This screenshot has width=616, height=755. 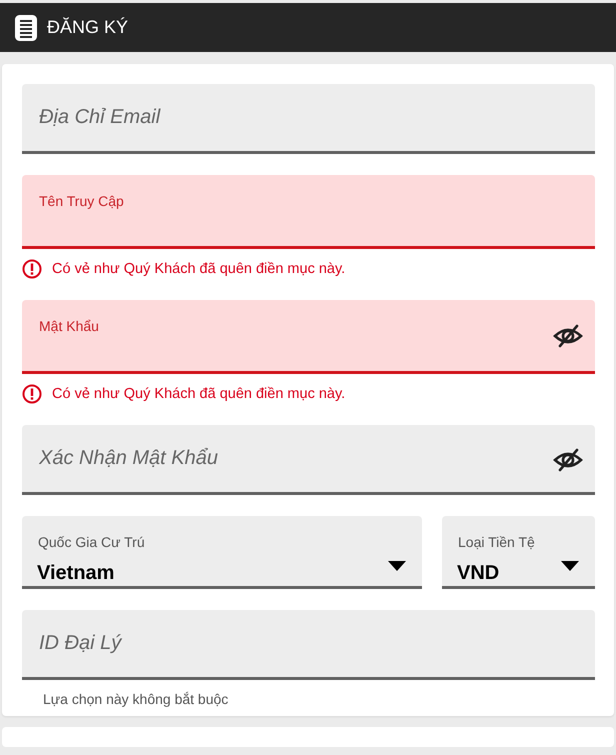 What do you see at coordinates (69, 326) in the screenshot?
I see `field-label: Mật Khẩu` at bounding box center [69, 326].